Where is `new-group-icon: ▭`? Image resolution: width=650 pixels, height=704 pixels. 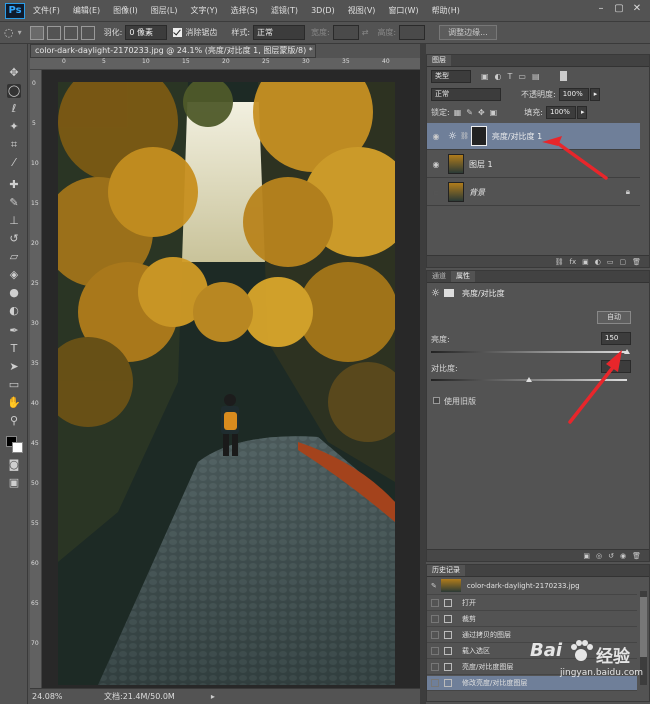
new-group-icon: ▭ is located at coordinates (610, 262).